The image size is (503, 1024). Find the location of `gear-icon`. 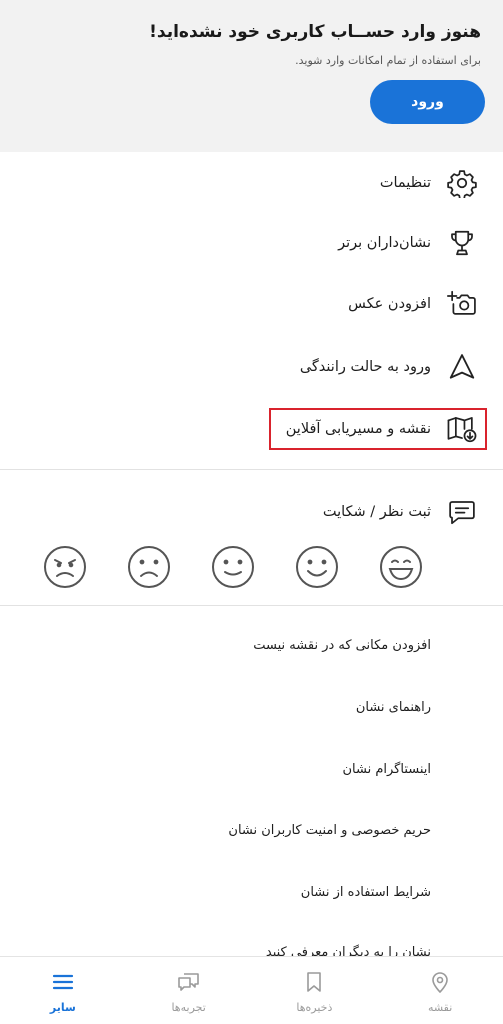

gear-icon is located at coordinates (462, 183).